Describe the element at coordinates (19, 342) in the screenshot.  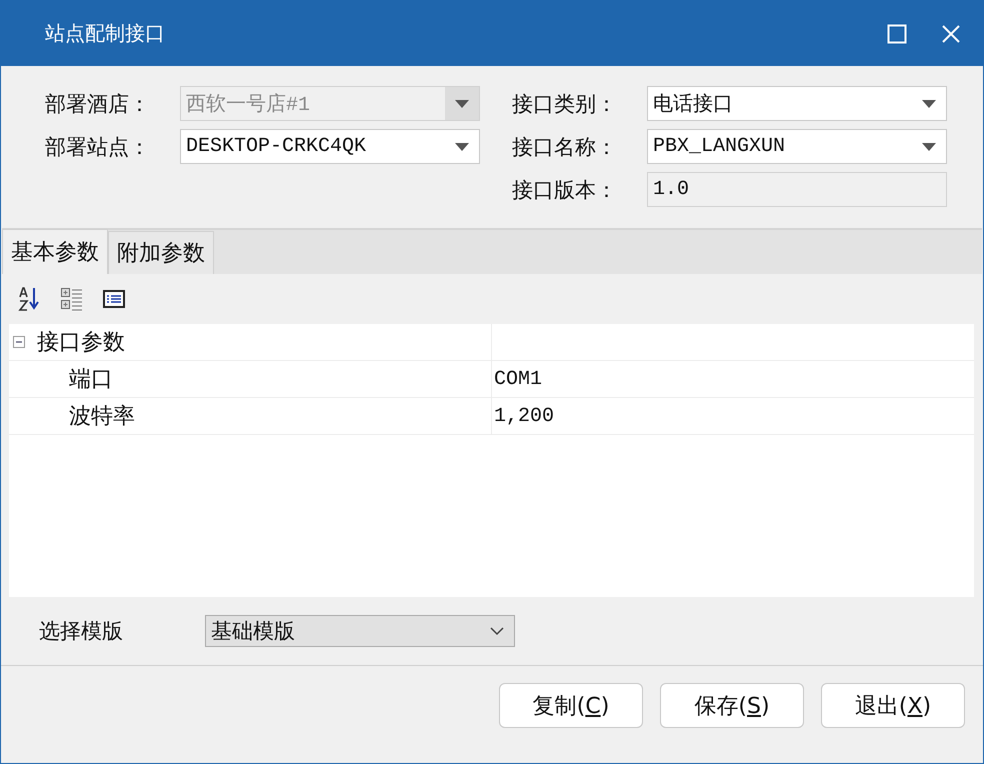
I see `collapse-icon` at that location.